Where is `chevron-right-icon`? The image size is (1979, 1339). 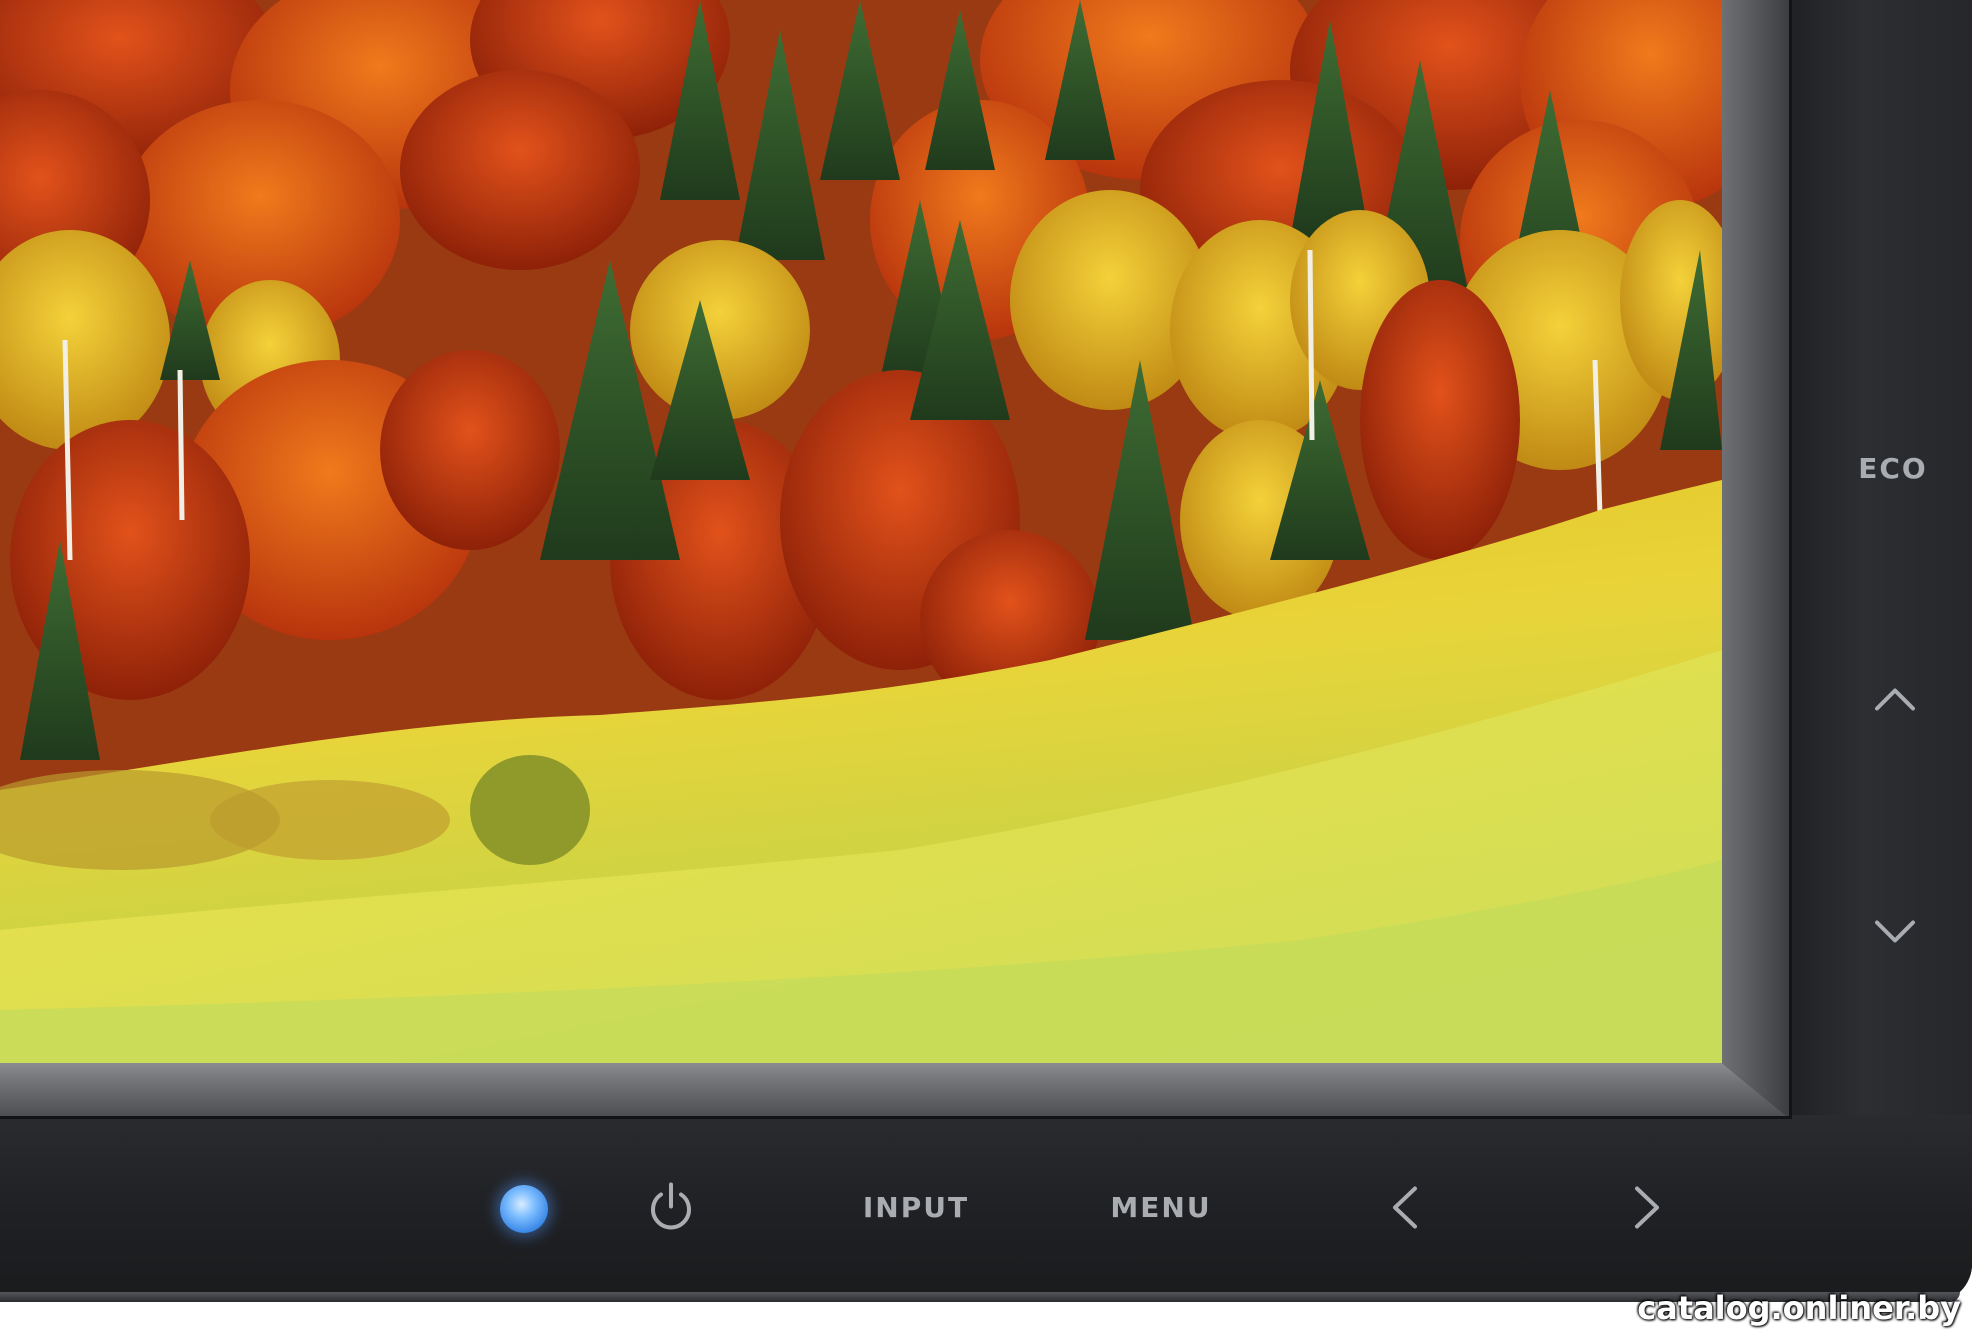 chevron-right-icon is located at coordinates (1648, 1210).